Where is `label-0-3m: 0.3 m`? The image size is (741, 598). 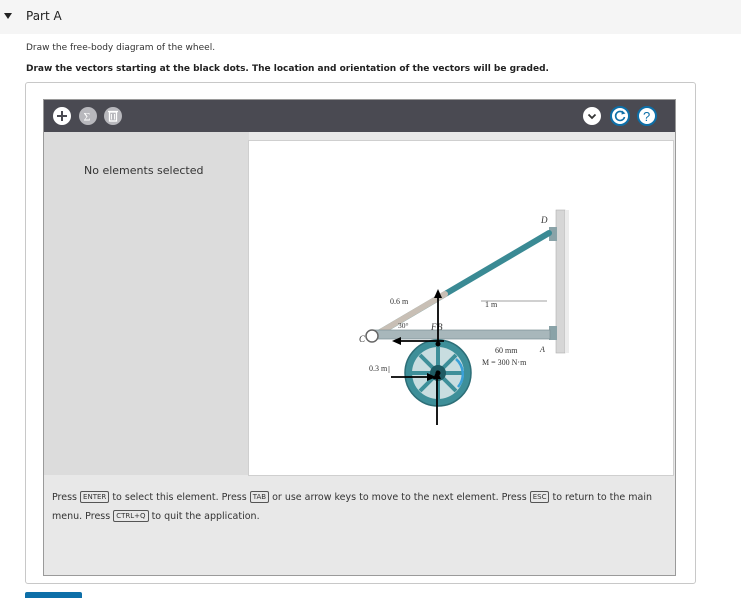 label-0-3m: 0.3 m is located at coordinates (378, 368).